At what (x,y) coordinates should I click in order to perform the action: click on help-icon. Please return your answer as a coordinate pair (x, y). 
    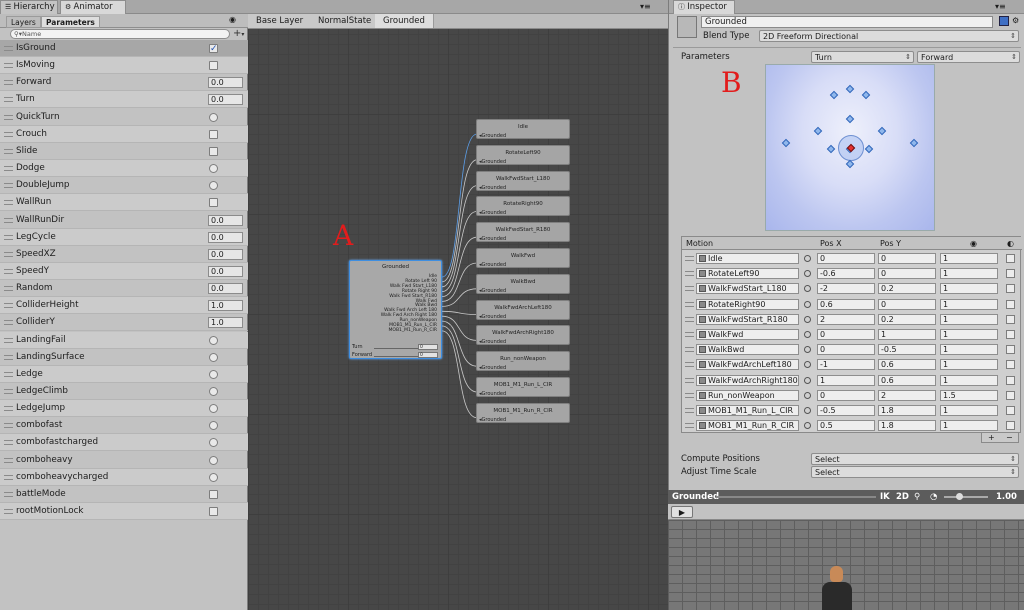
    Looking at the image, I should click on (1004, 21).